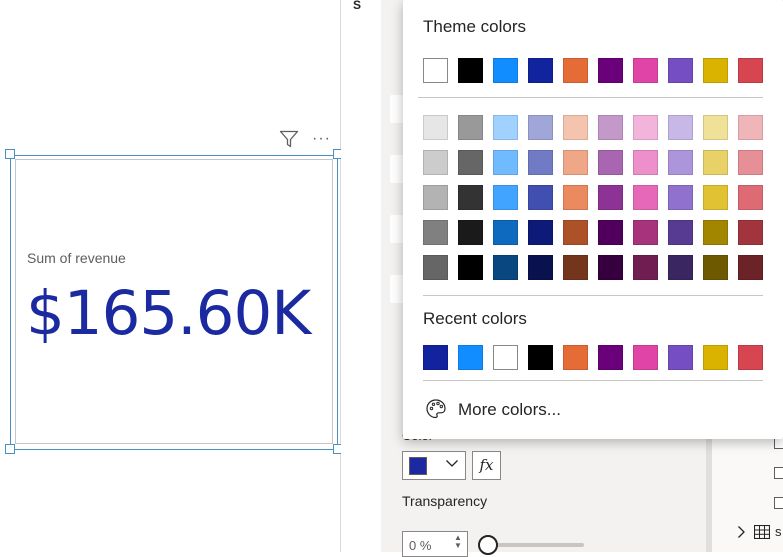 The width and height of the screenshot is (783, 557). Describe the element at coordinates (762, 532) in the screenshot. I see `table-icon` at that location.